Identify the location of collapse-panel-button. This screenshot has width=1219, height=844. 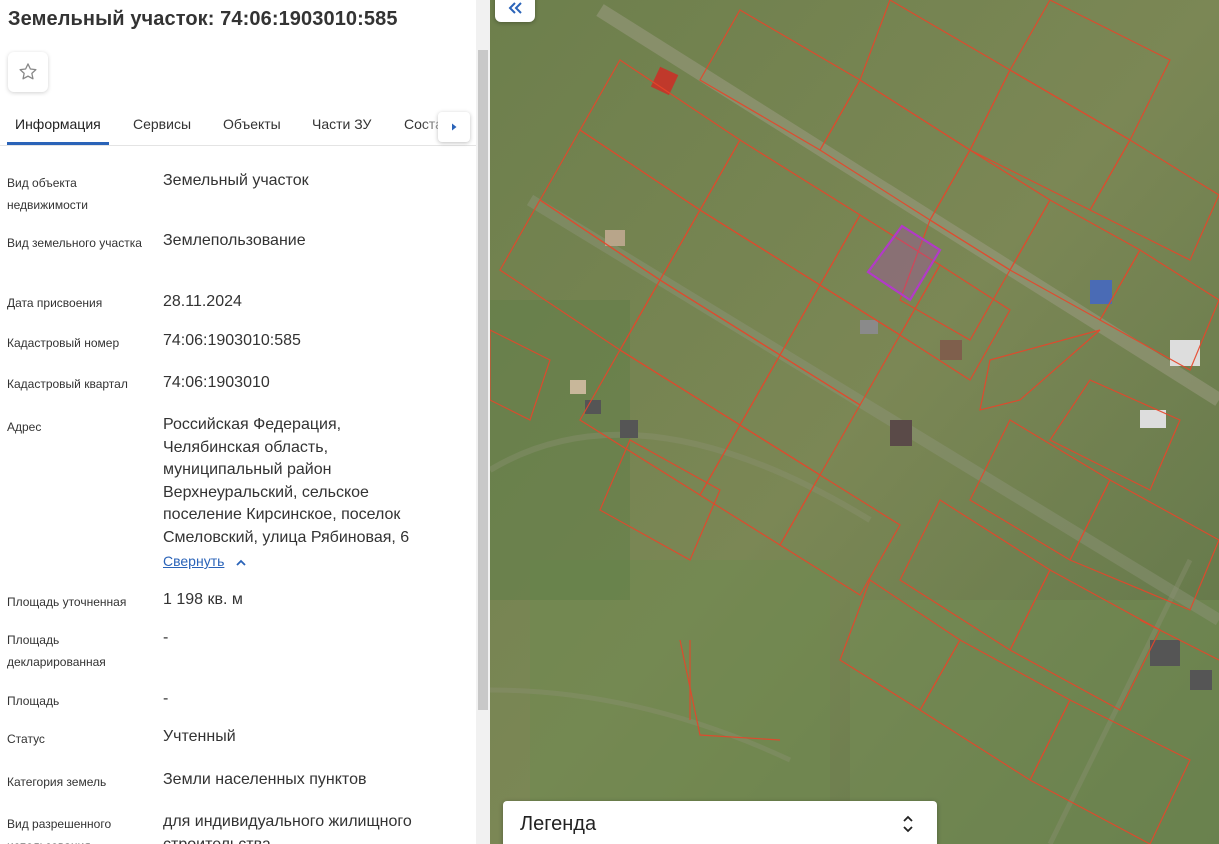
(515, 11).